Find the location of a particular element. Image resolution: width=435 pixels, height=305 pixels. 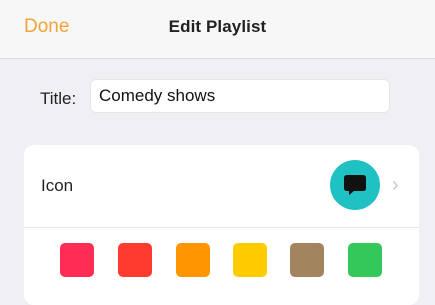

title-label: Title: is located at coordinates (58, 98).